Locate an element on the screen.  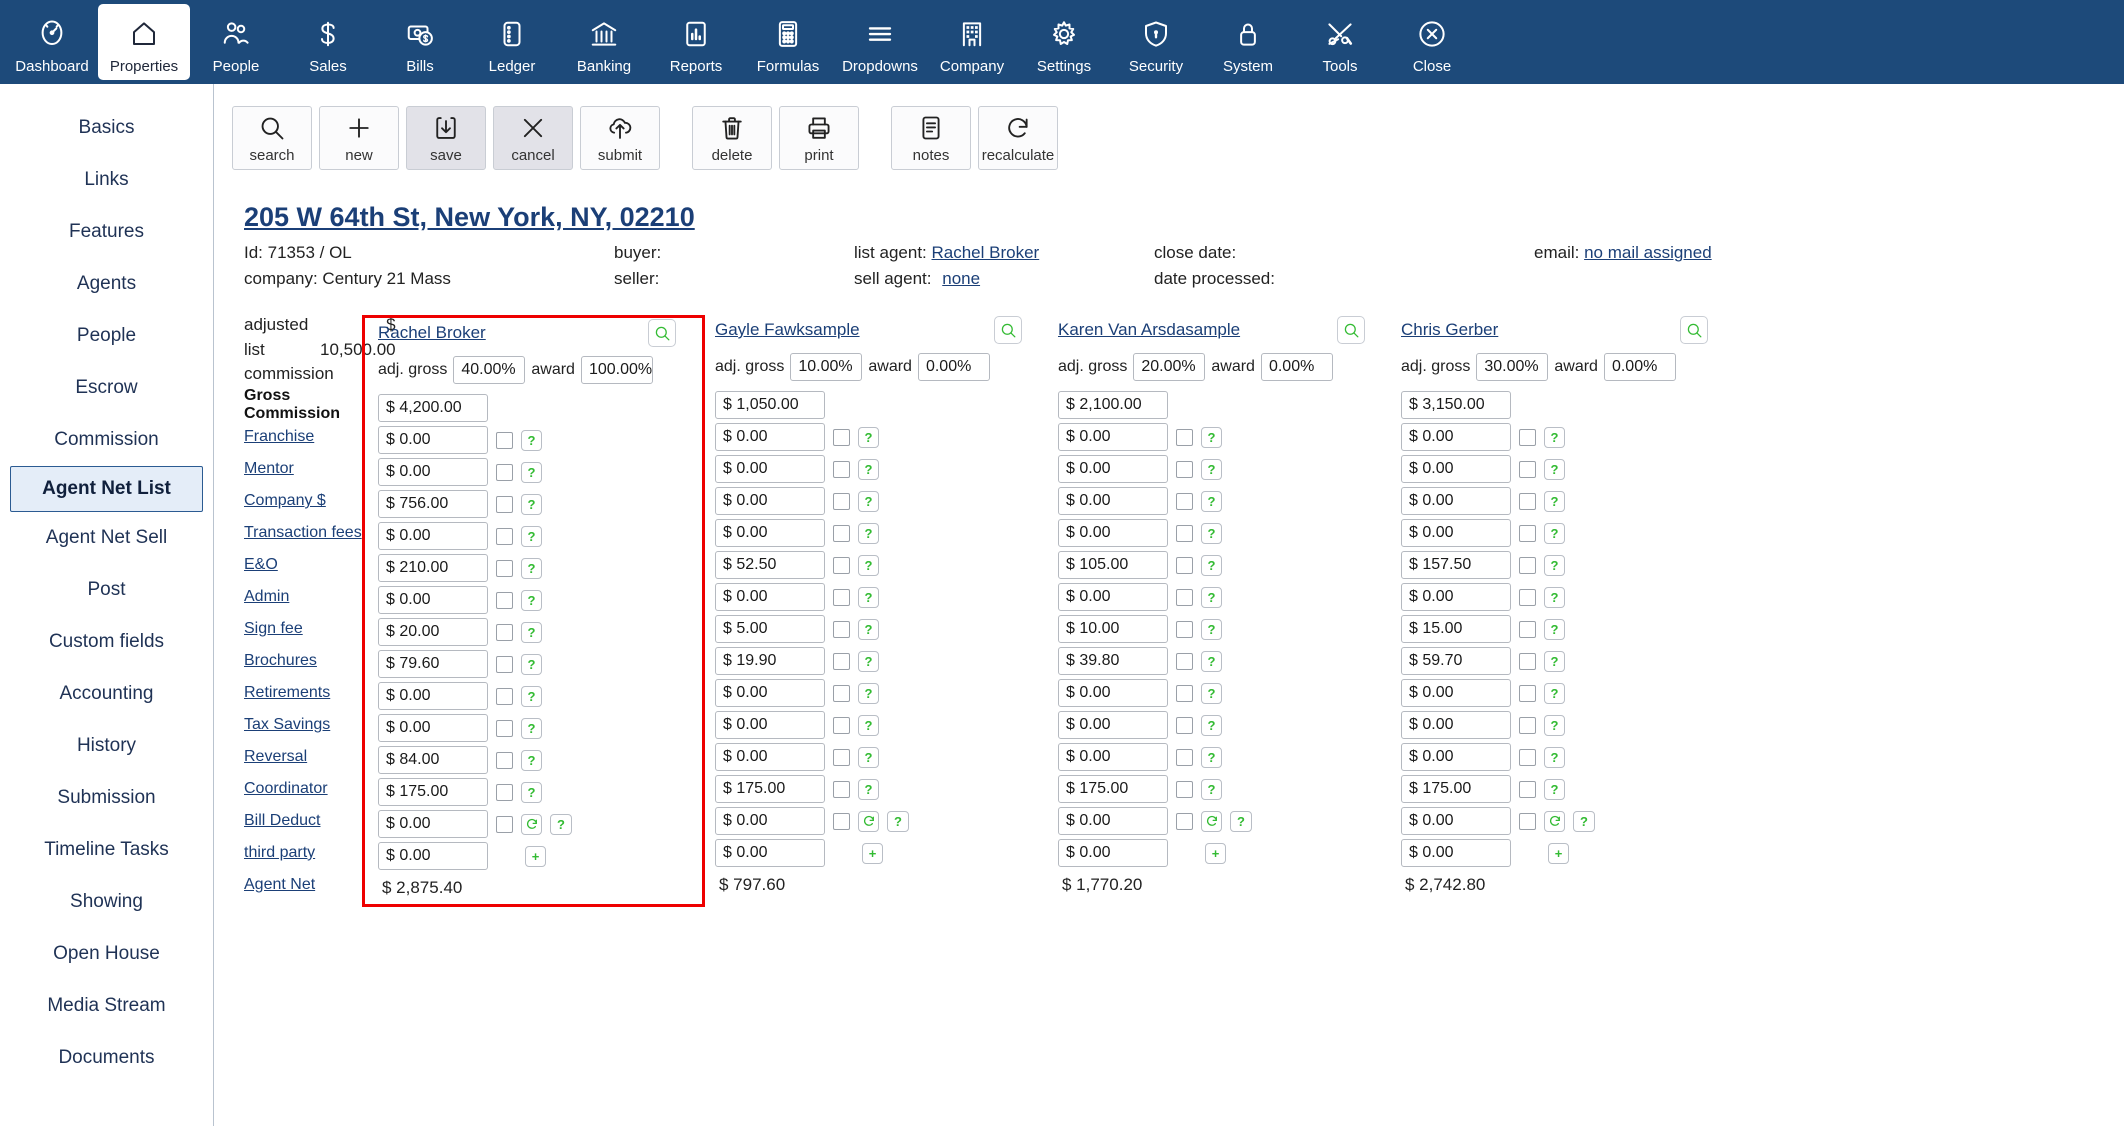
row-label-link: E&O is located at coordinates (261, 565).